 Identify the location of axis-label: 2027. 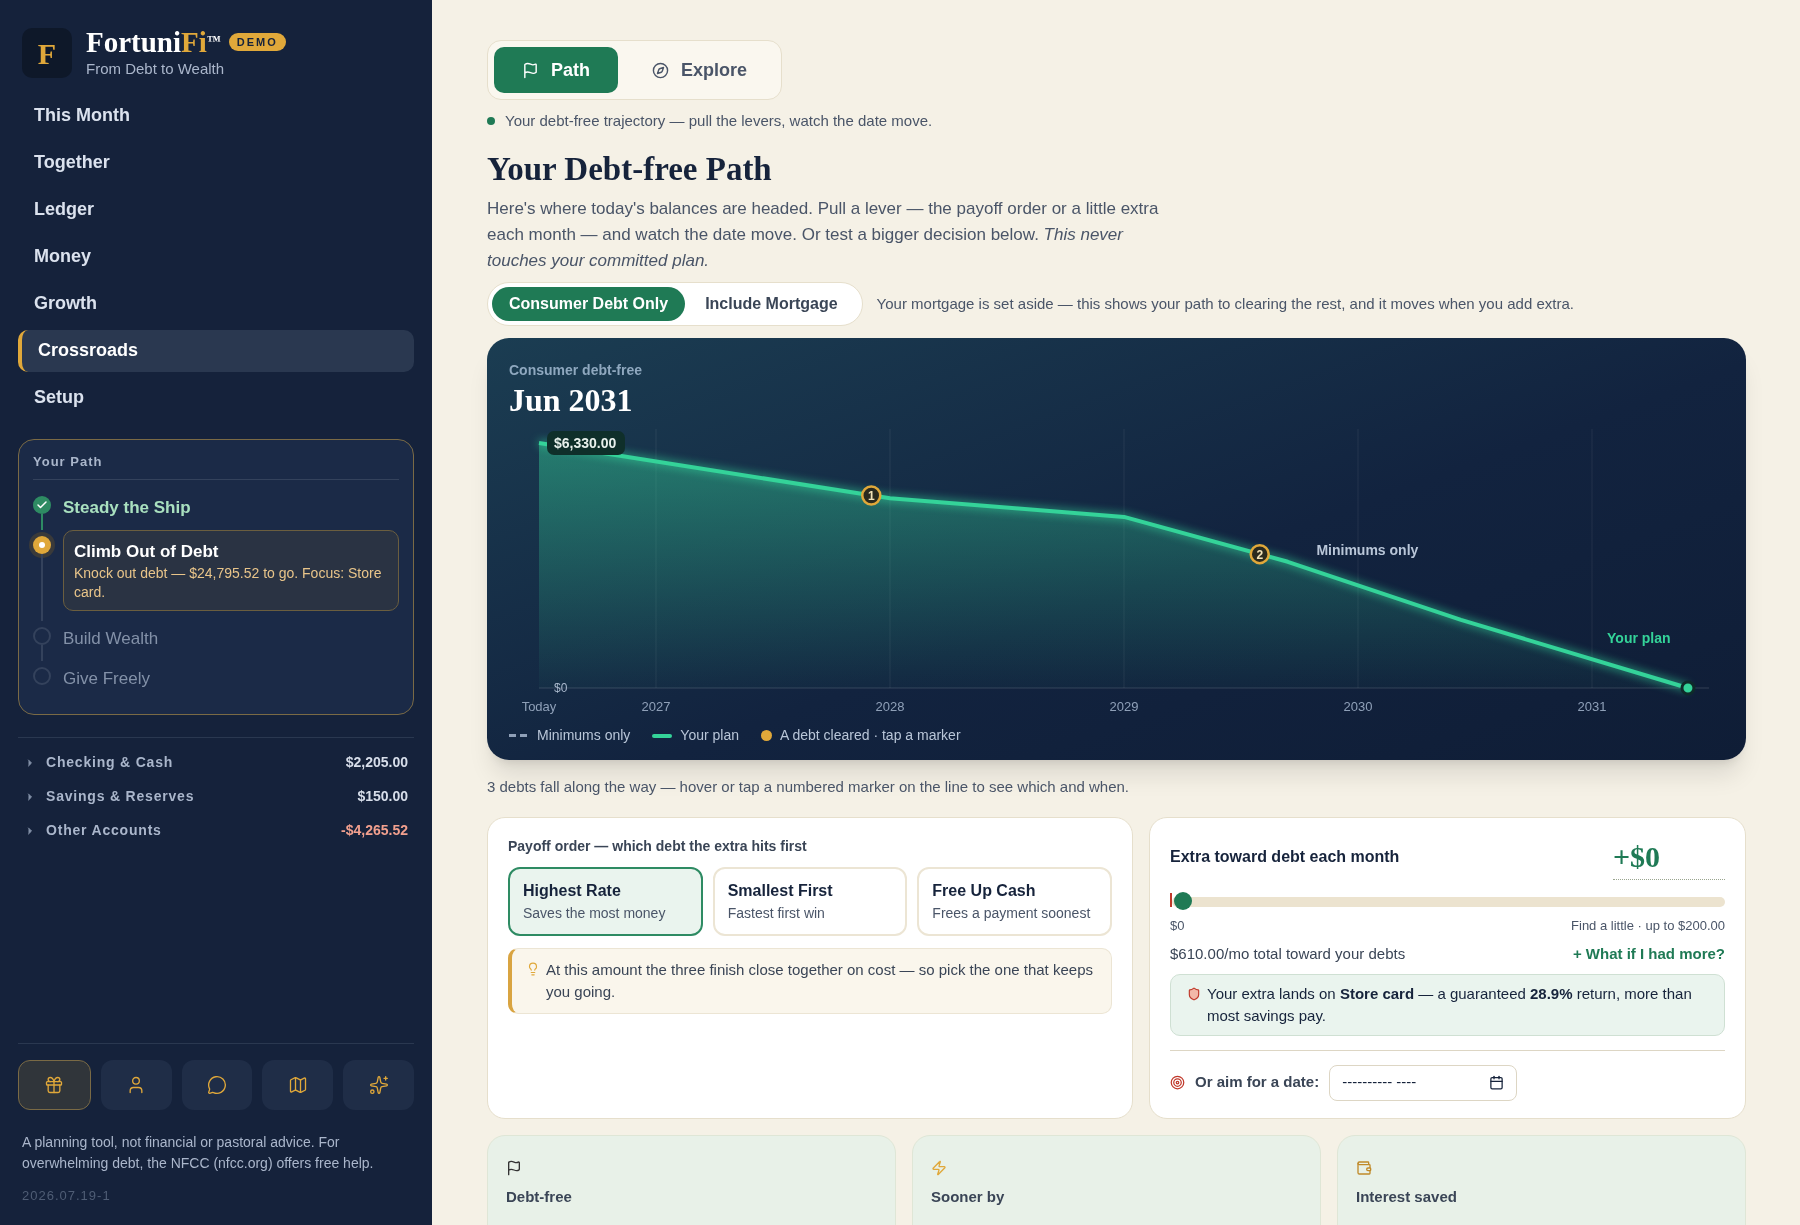
(656, 706).